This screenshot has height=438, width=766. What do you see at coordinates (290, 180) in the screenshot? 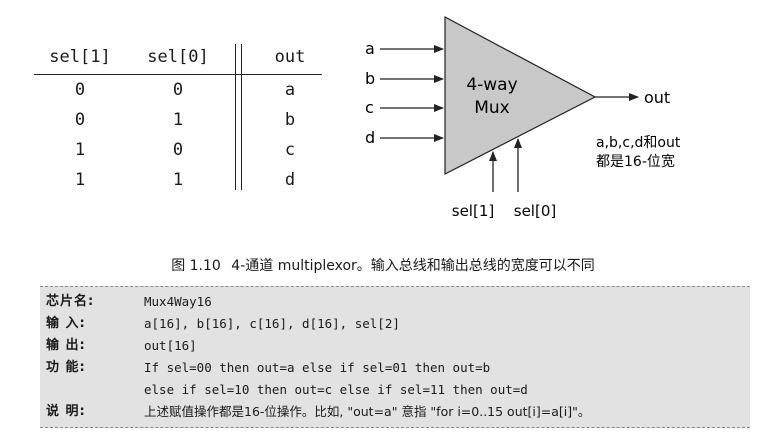
I see `cell-out: d` at bounding box center [290, 180].